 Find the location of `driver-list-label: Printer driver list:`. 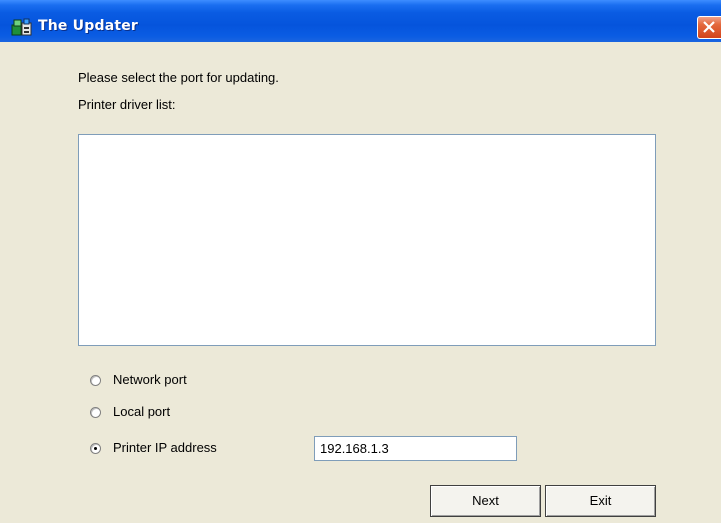

driver-list-label: Printer driver list: is located at coordinates (127, 104).